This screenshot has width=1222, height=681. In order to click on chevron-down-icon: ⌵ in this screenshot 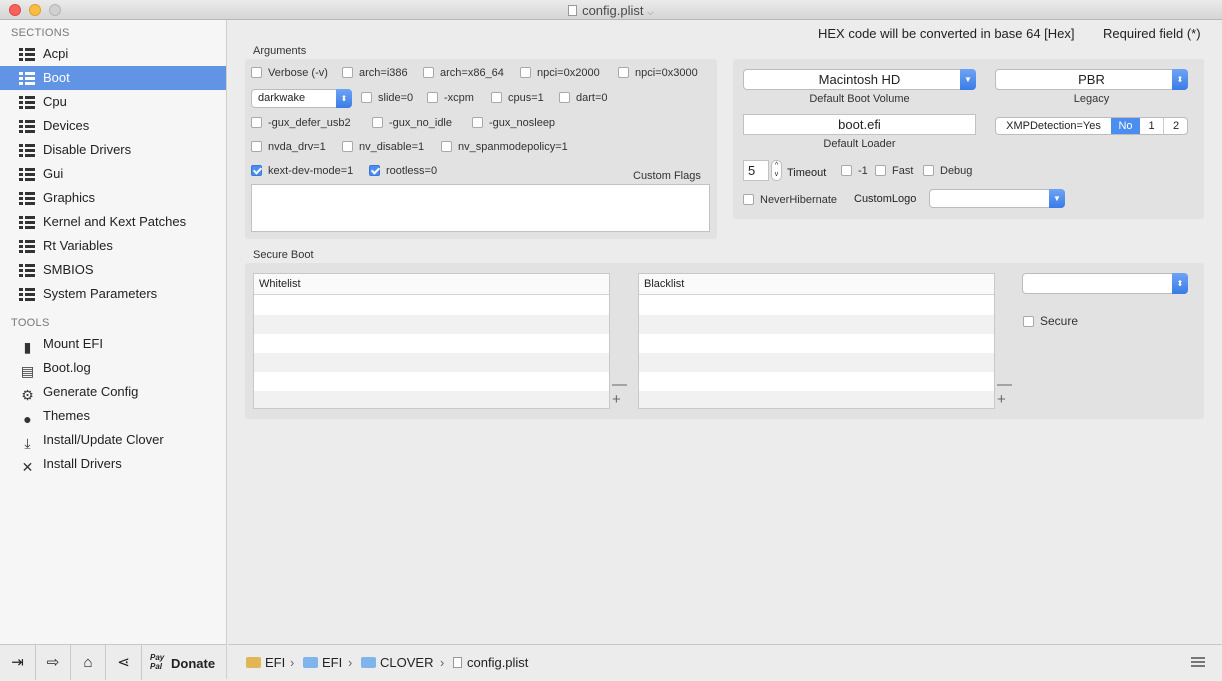, I will do `click(650, 12)`.